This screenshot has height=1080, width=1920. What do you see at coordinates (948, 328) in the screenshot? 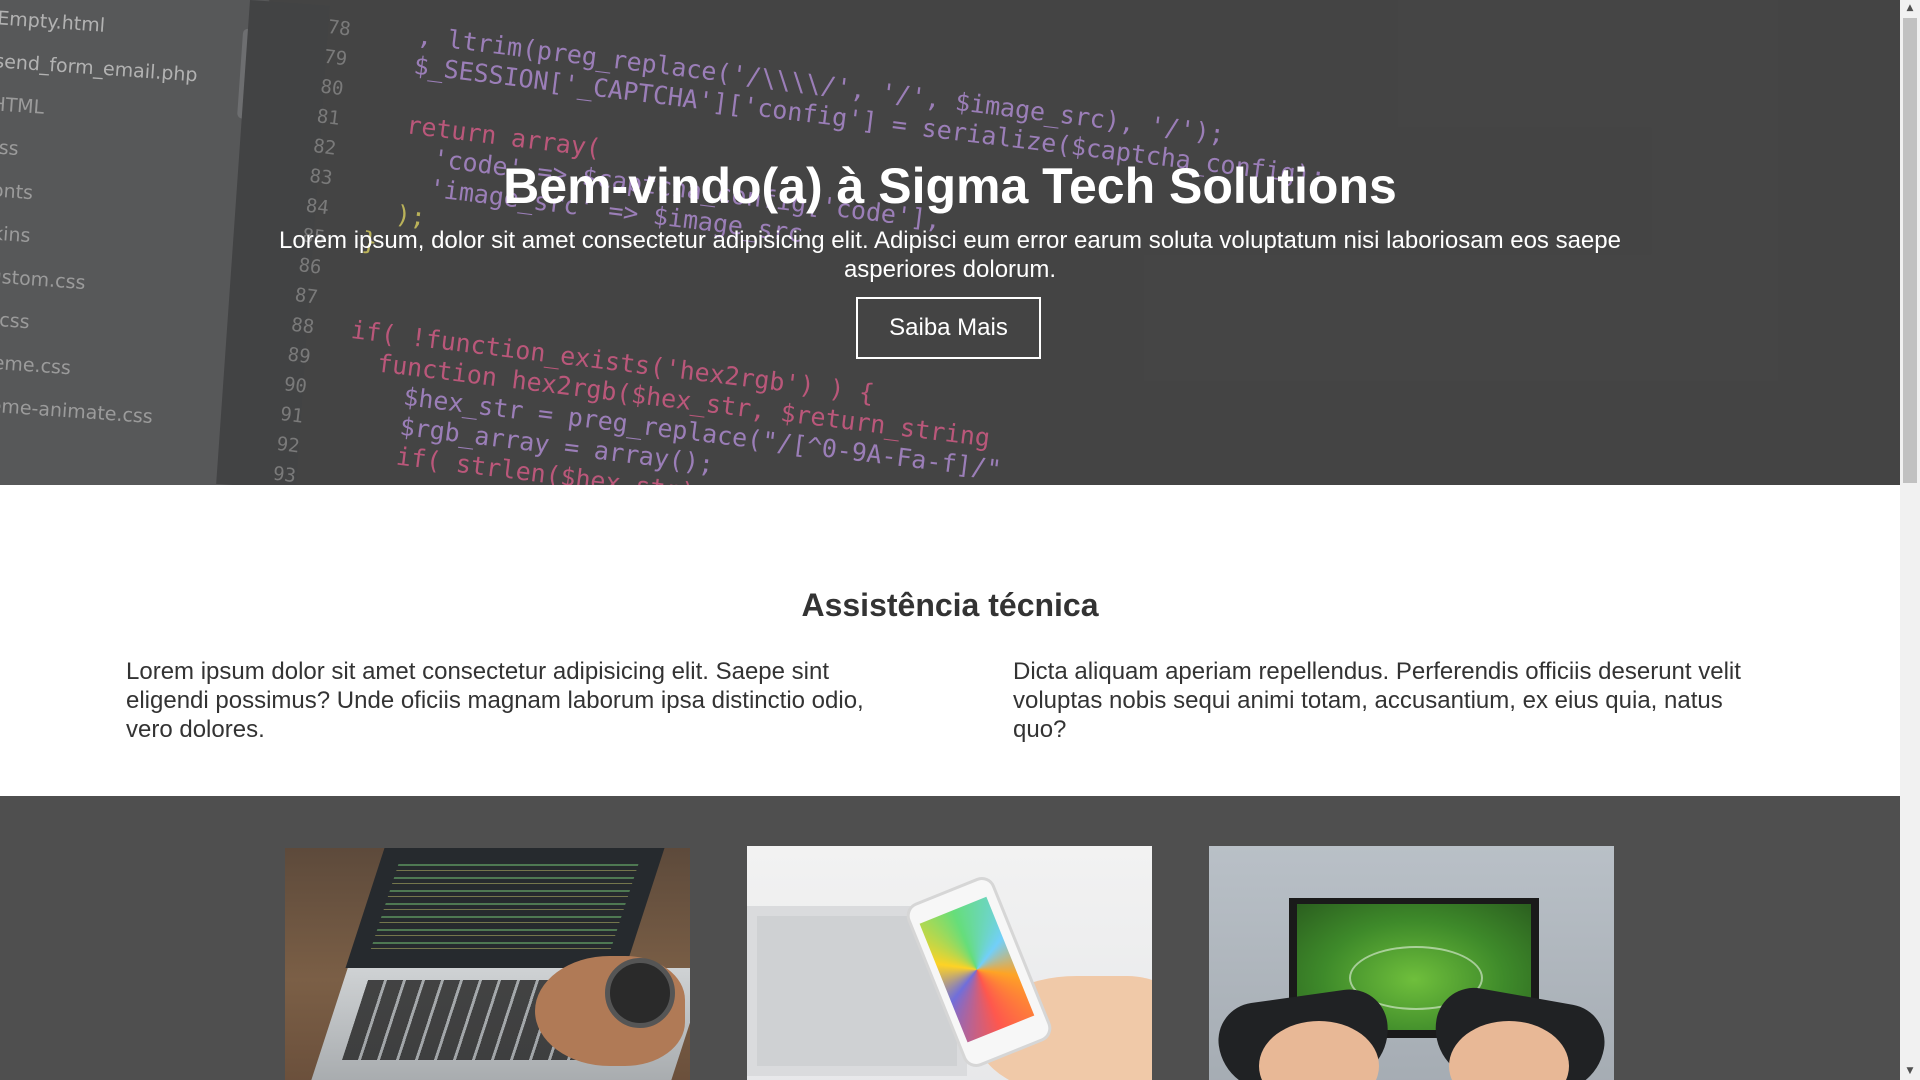
I see `saiba-mais-button: Saiba Mais` at bounding box center [948, 328].